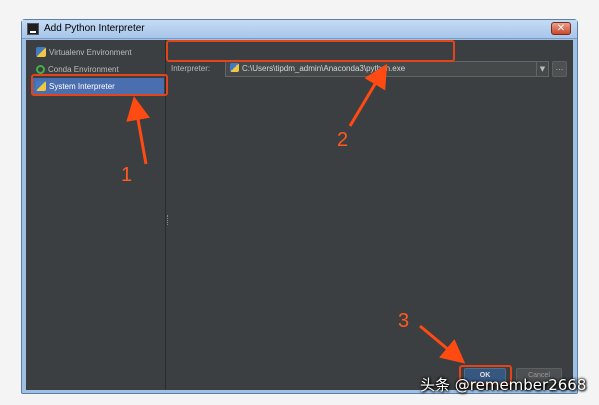 This screenshot has height=405, width=599. Describe the element at coordinates (503, 385) in the screenshot. I see `watermark-text: 头条 @remember2668` at that location.